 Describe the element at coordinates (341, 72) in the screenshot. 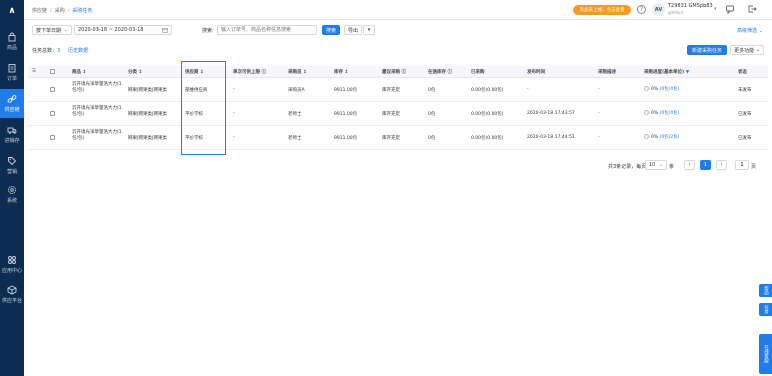

I see `column-header: 库存 ↕` at that location.